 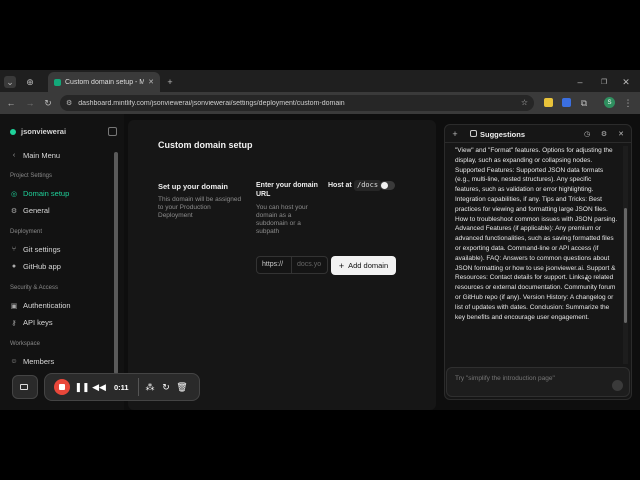 I want to click on site-info-icon: ⚙, so click(x=69, y=103).